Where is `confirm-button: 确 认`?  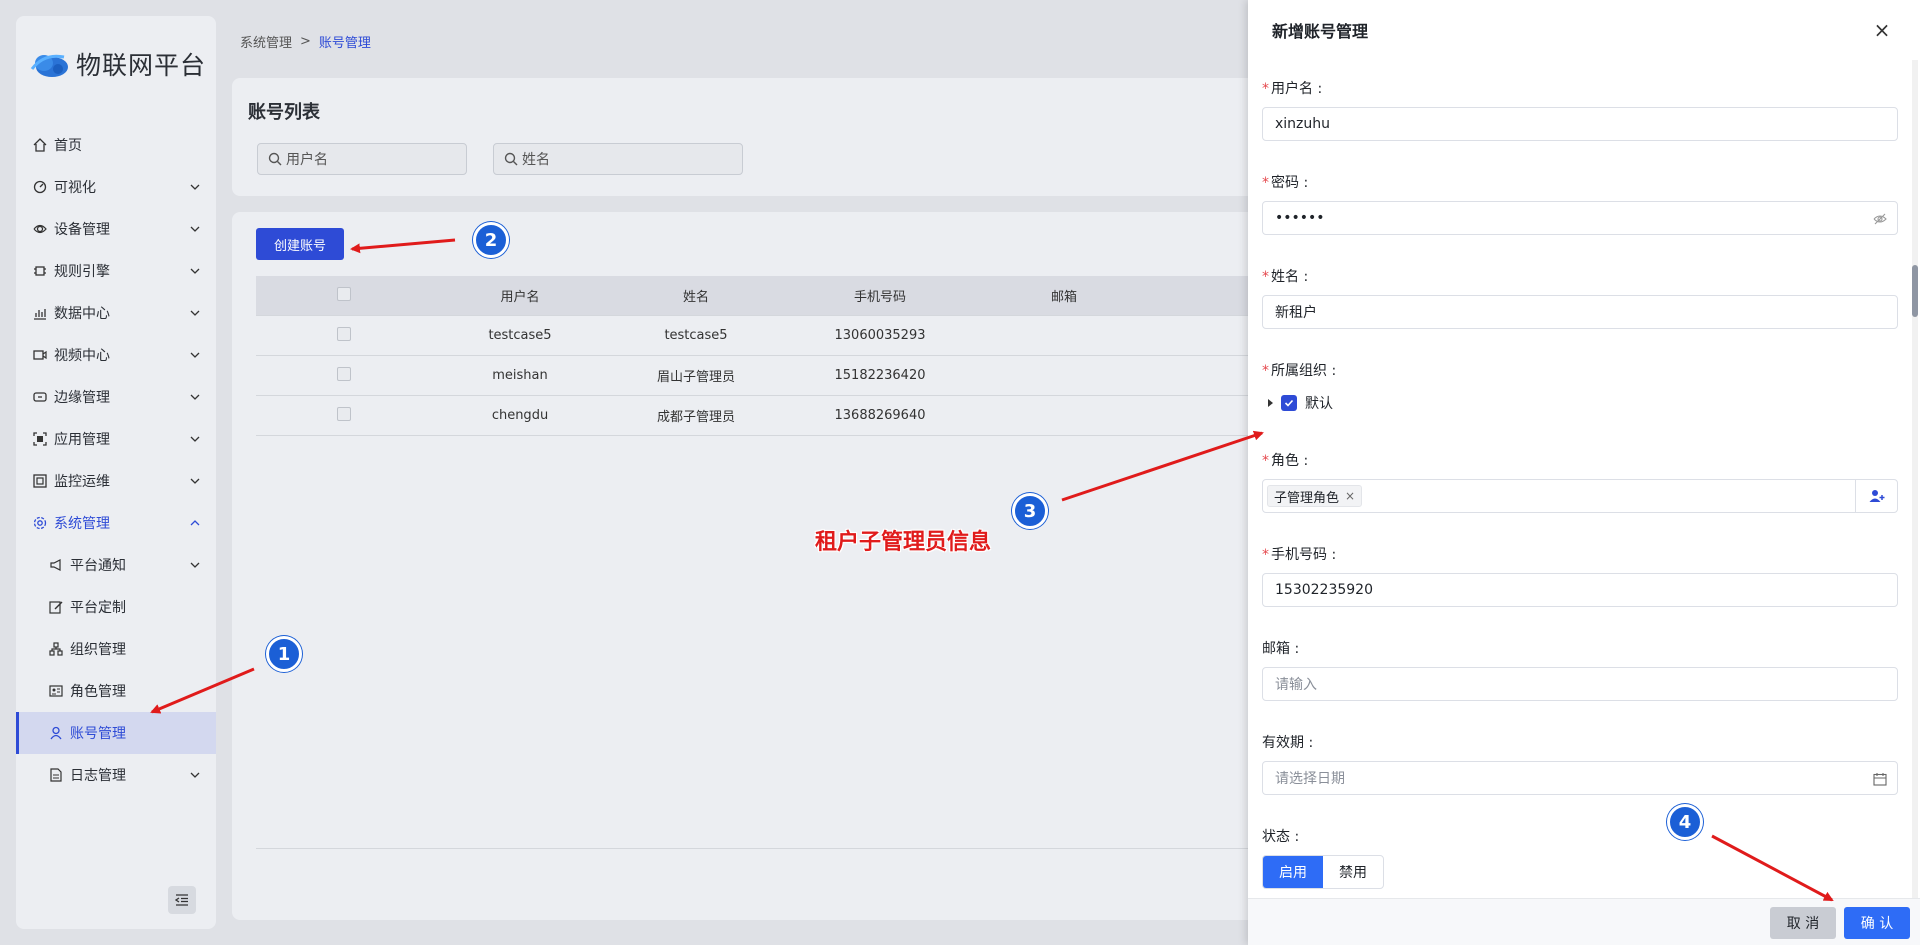 confirm-button: 确 认 is located at coordinates (1877, 923).